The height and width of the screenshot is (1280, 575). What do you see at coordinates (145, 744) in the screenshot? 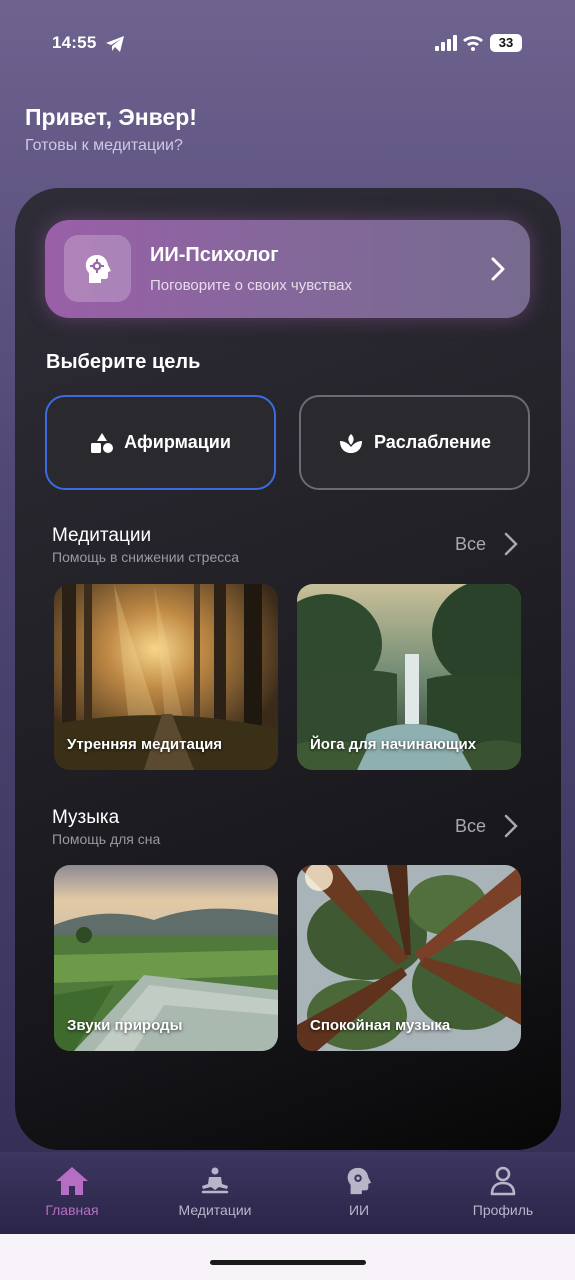
I see `meditation-card-label: Утренняя медитация` at bounding box center [145, 744].